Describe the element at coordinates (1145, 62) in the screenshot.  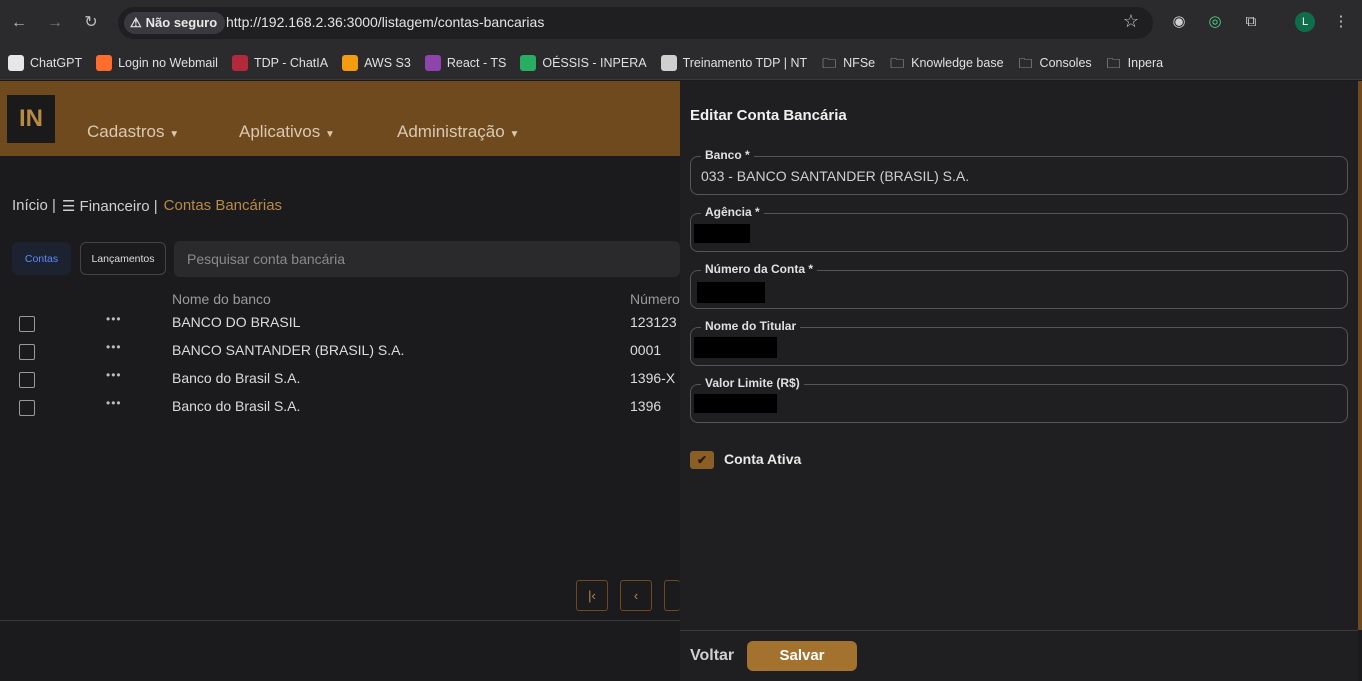
I see `bookmark-label: Inpera` at that location.